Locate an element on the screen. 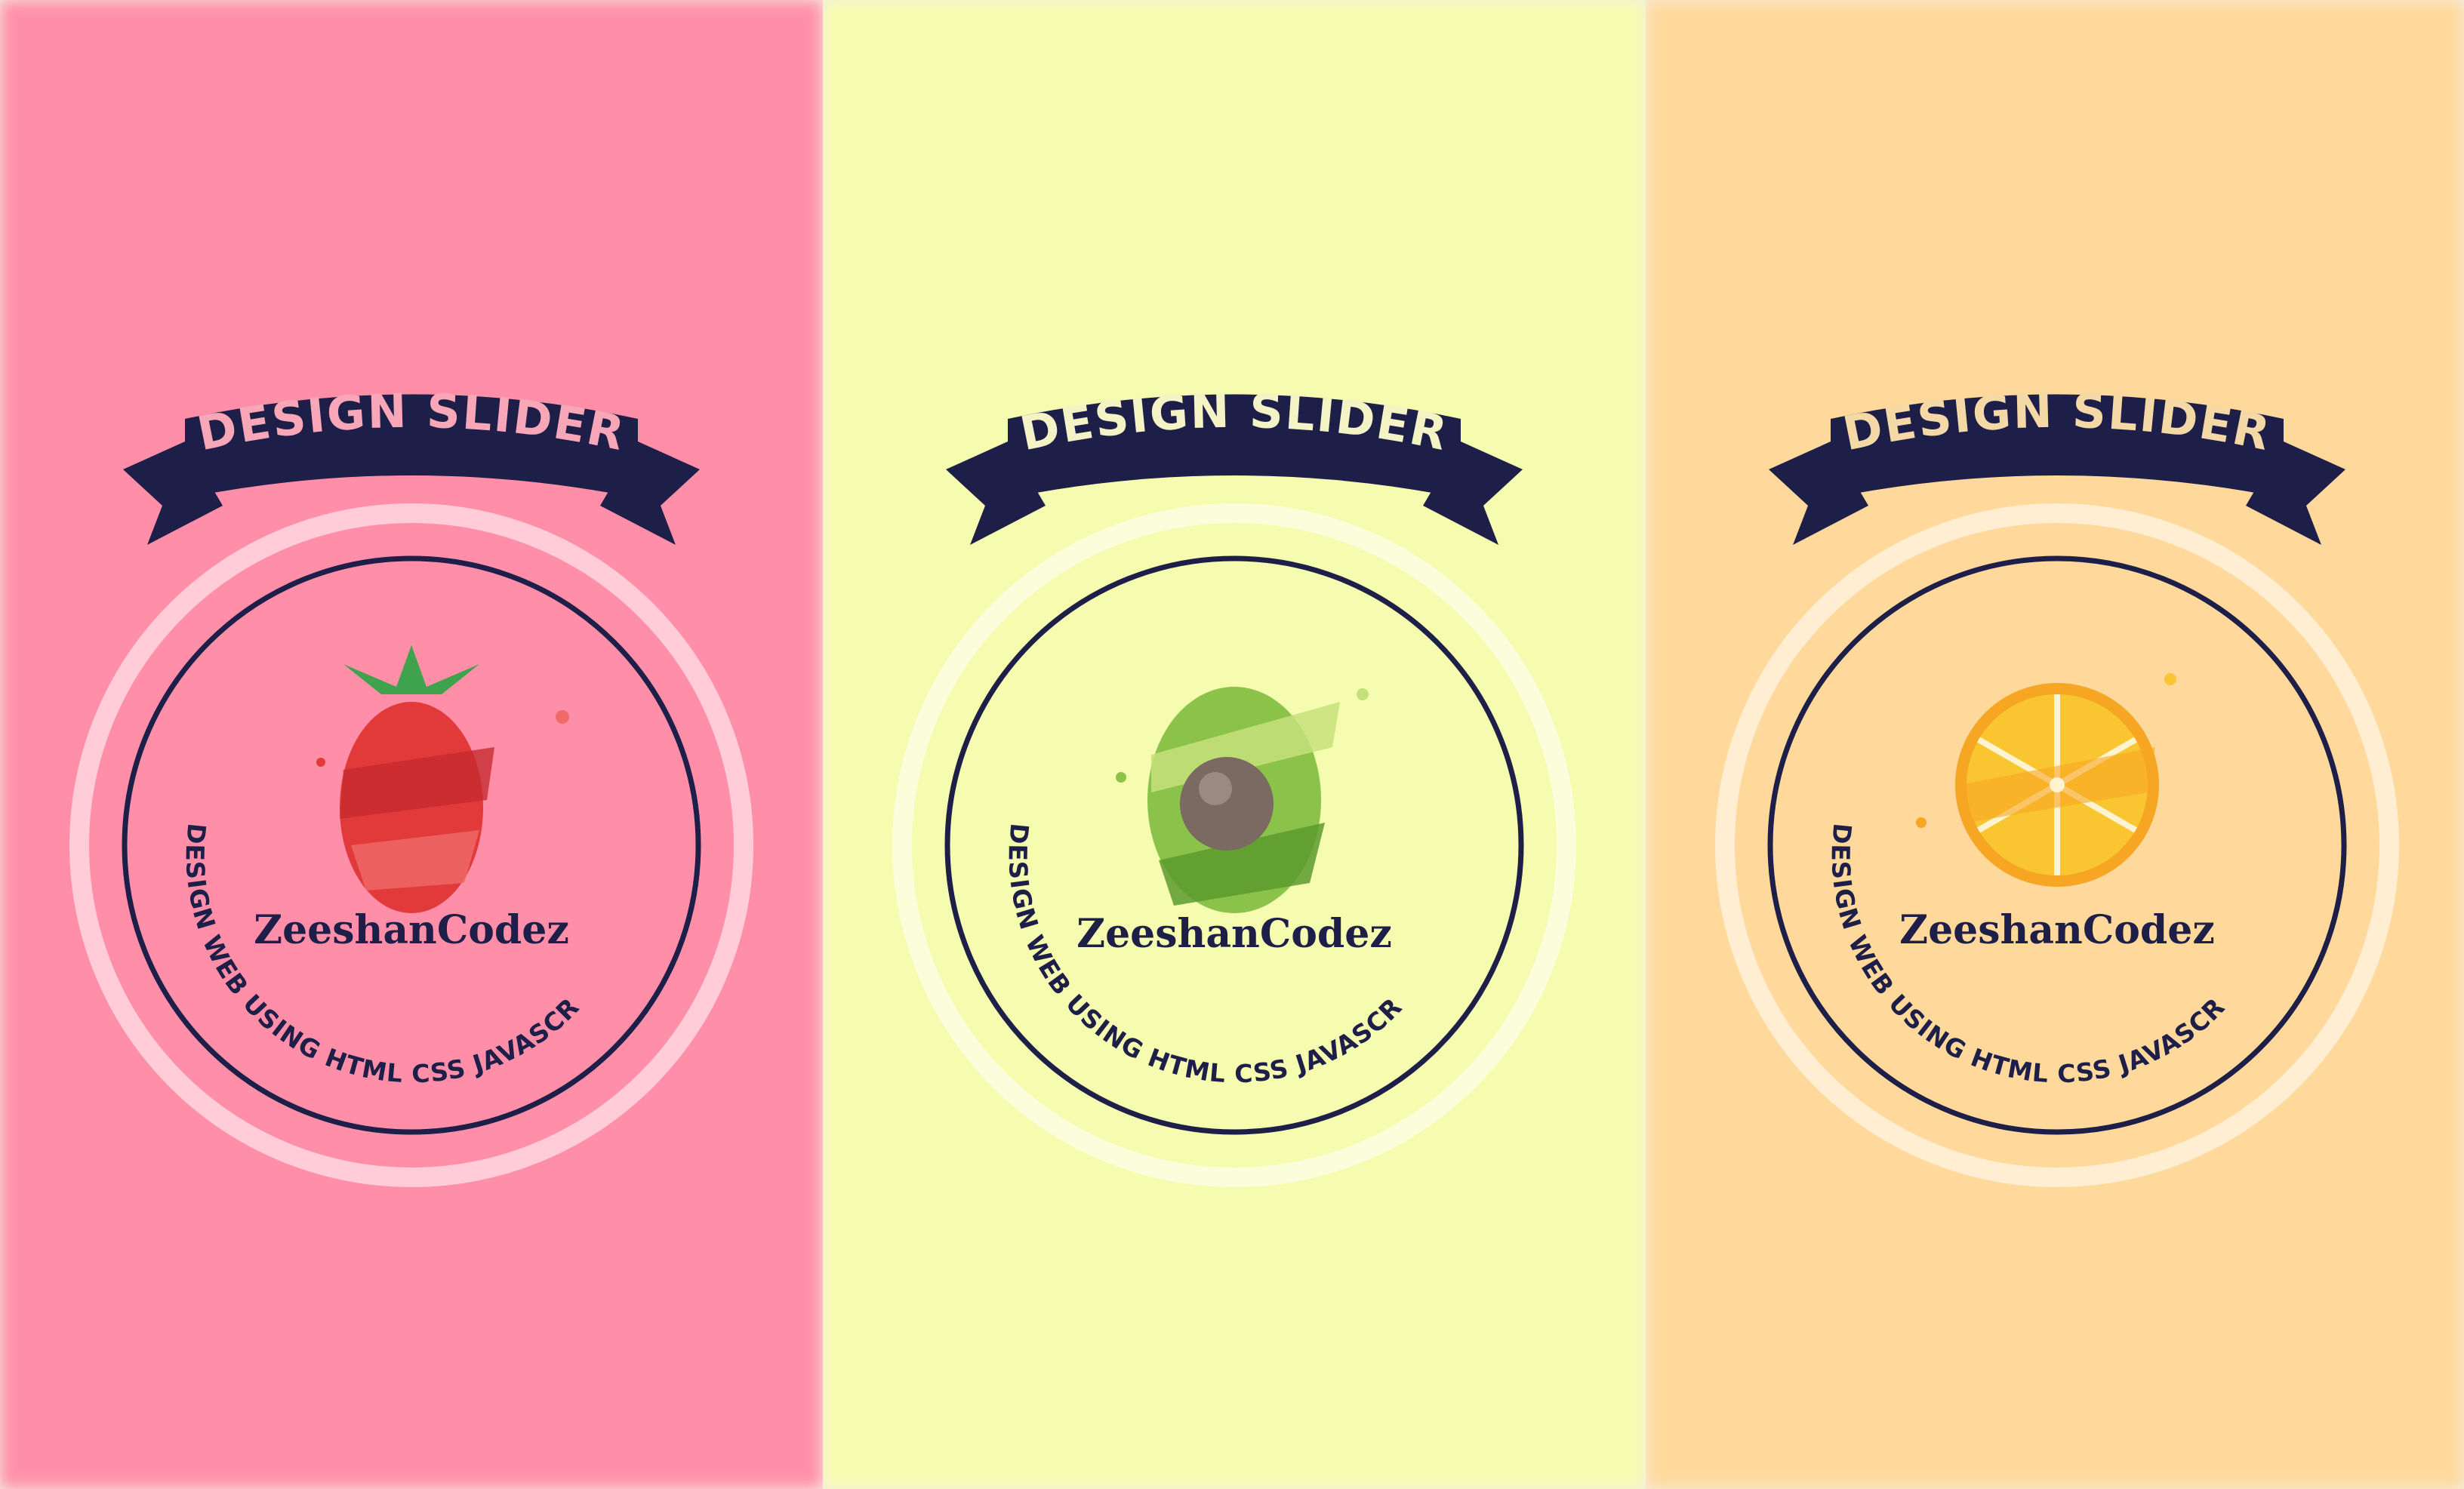 This screenshot has height=1489, width=2464. strawberry-icon is located at coordinates (442, 779).